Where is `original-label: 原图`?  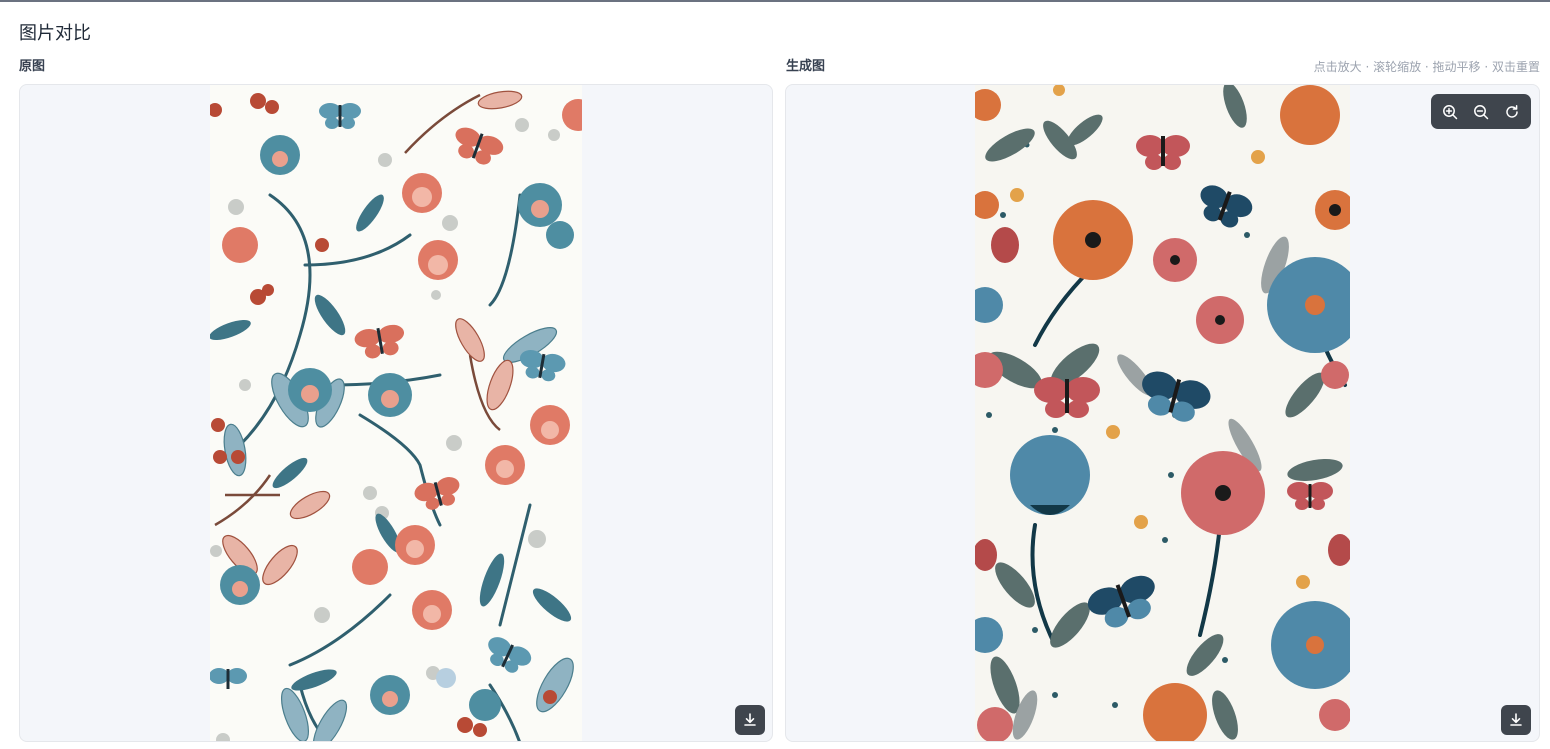
original-label: 原图 is located at coordinates (32, 66).